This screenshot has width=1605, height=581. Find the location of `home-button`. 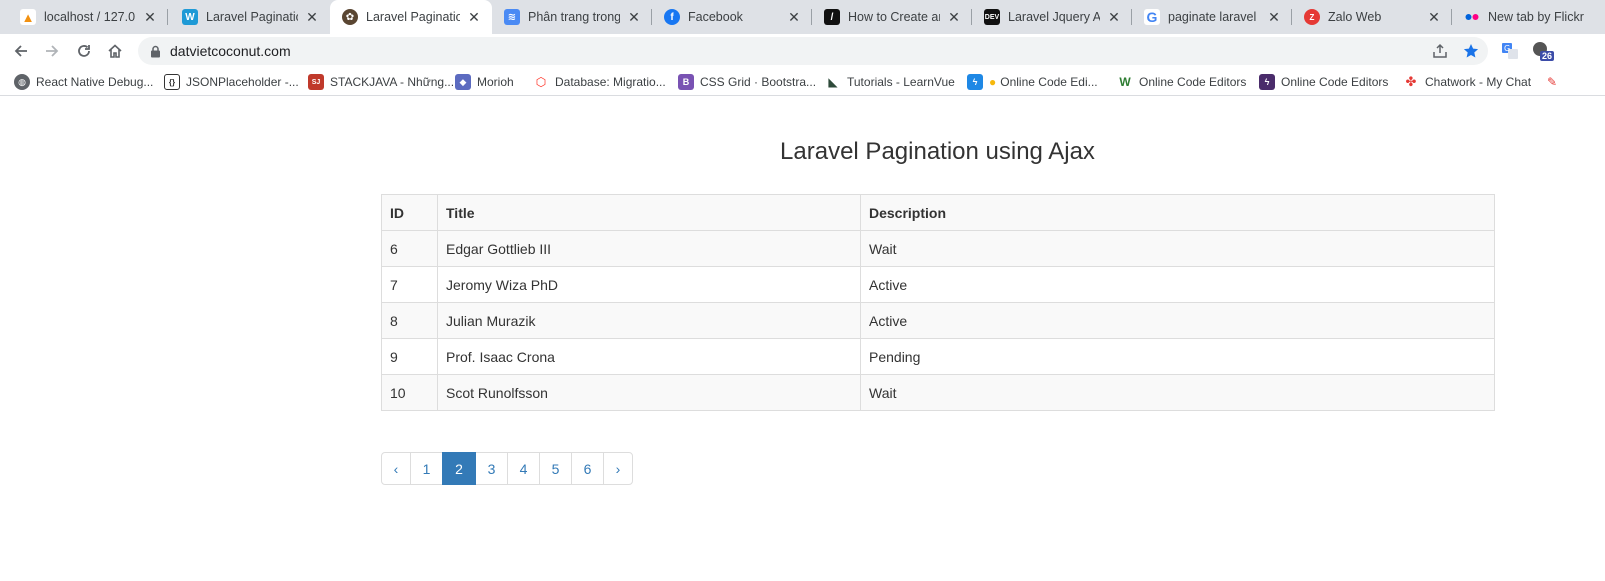

home-button is located at coordinates (115, 51).